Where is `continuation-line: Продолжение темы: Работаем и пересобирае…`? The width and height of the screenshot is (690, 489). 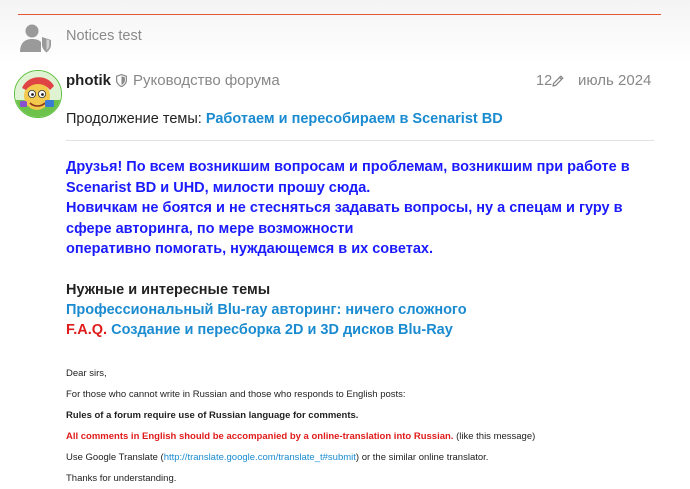 continuation-line: Продолжение темы: Работаем и пересобирае… is located at coordinates (360, 121).